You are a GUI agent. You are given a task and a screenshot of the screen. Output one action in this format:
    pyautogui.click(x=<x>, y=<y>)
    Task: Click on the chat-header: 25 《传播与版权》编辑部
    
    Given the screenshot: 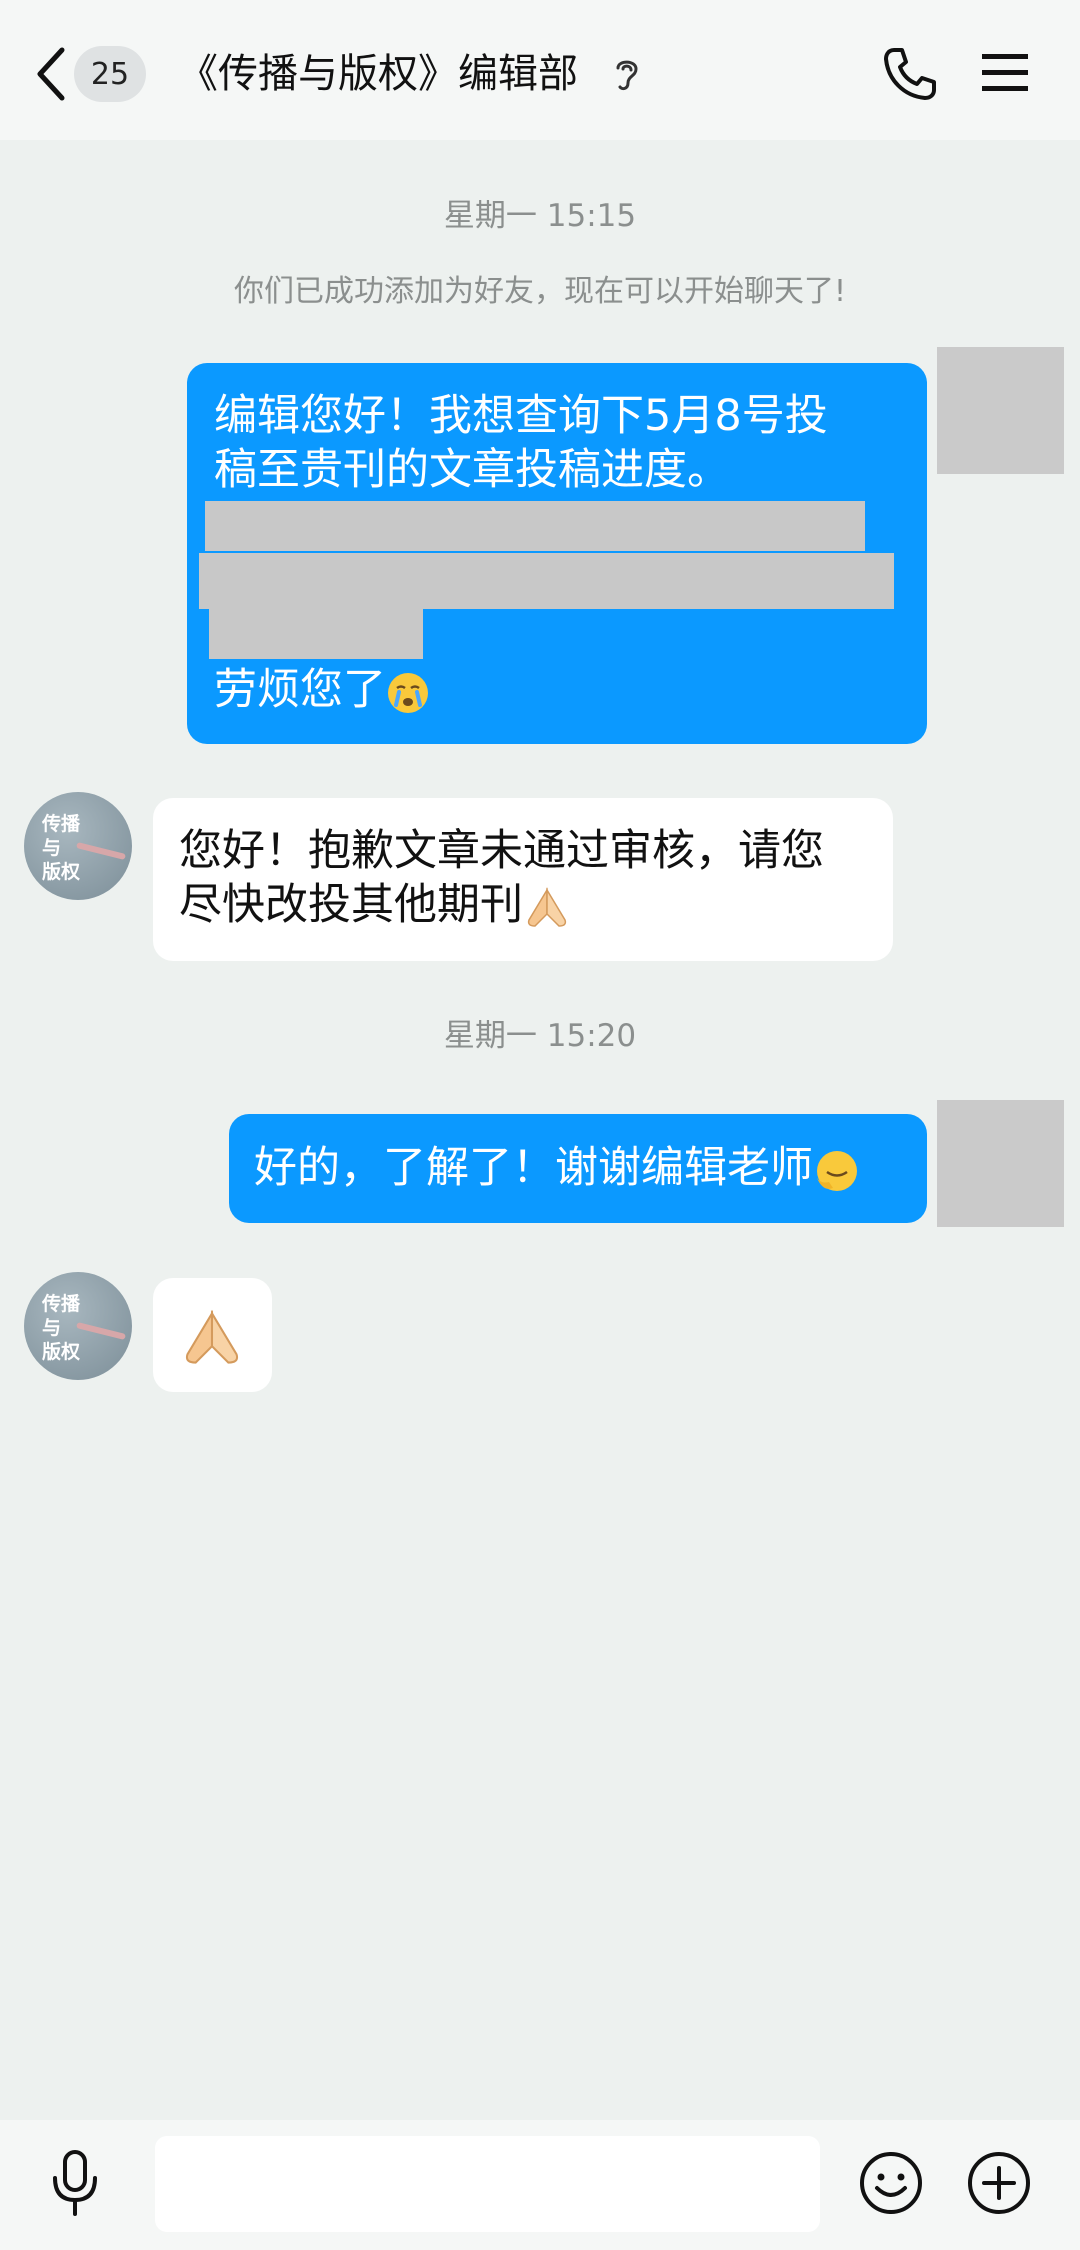 What is the action you would take?
    pyautogui.click(x=540, y=70)
    